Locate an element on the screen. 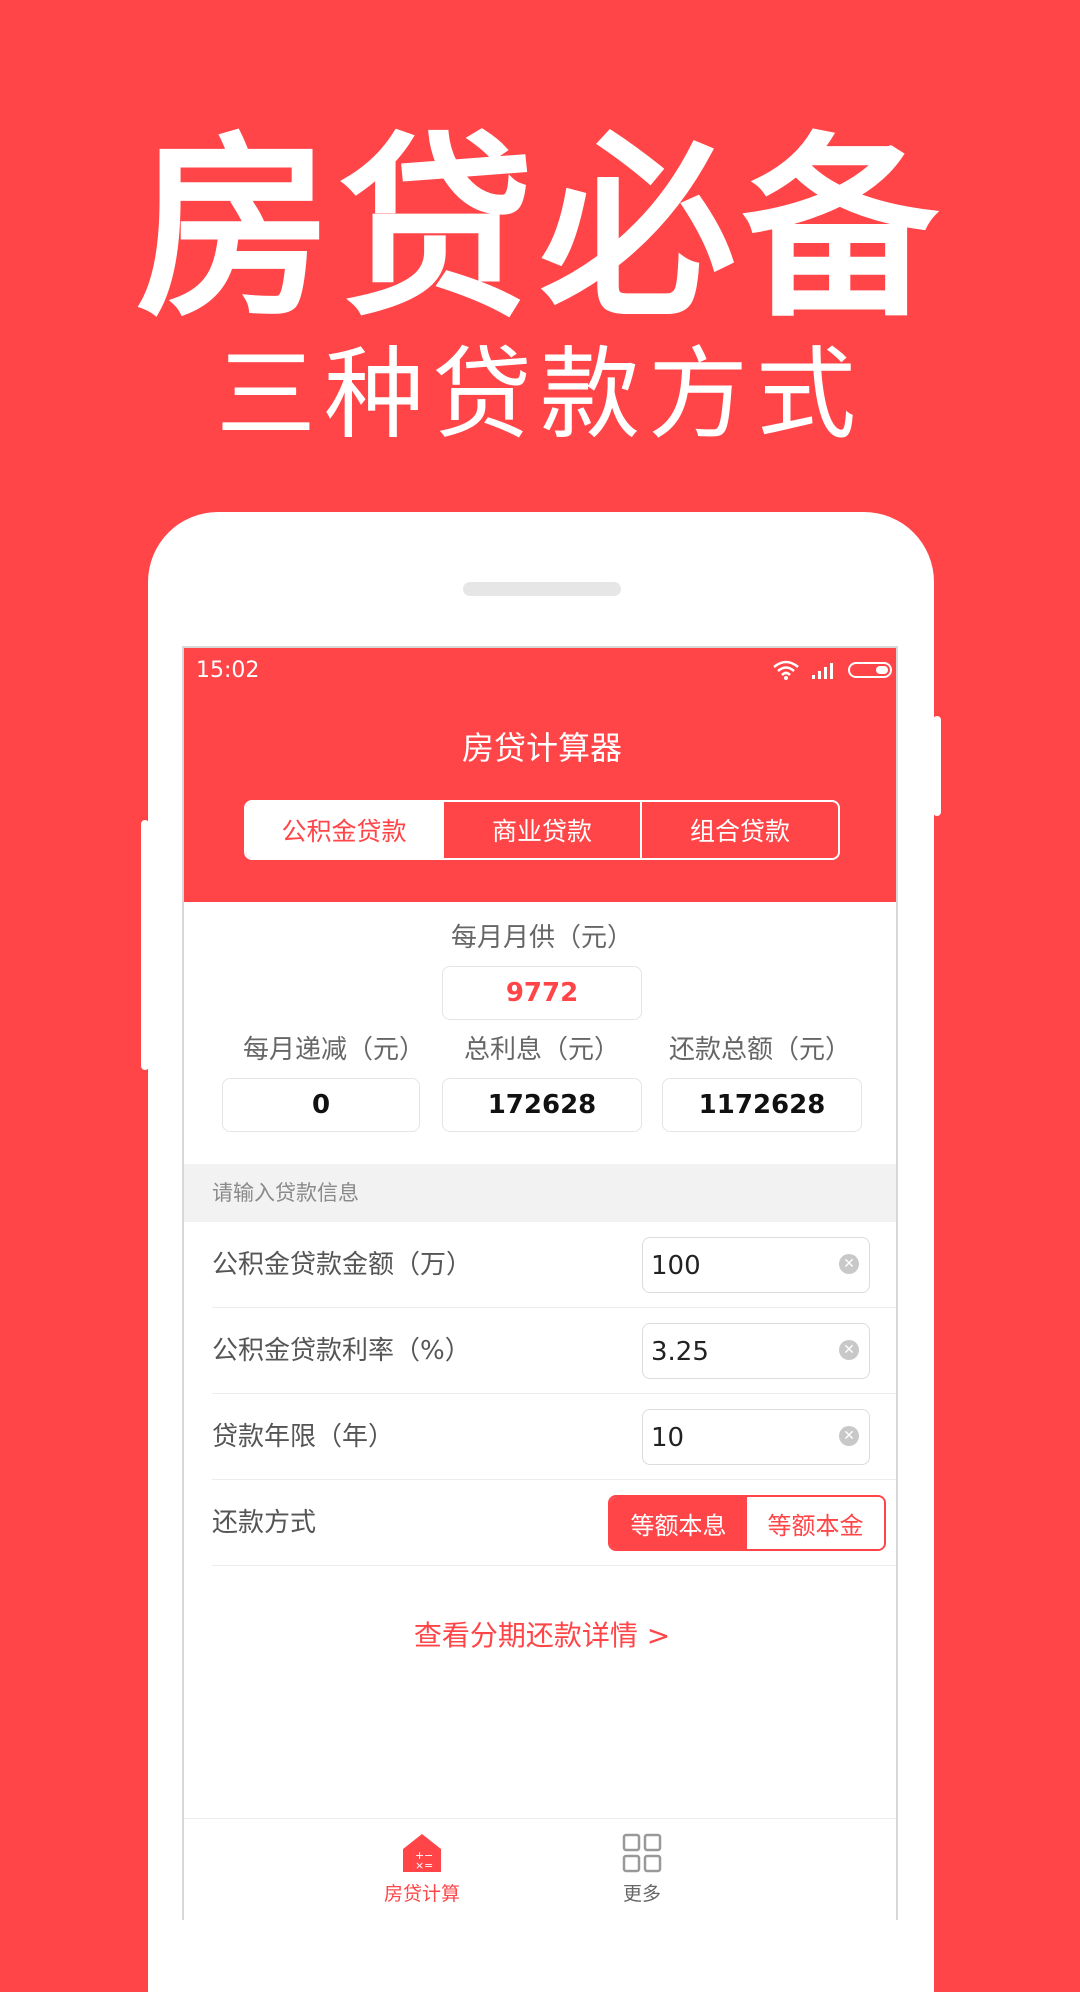 The height and width of the screenshot is (1992, 1080). total-interest-value: 172628 is located at coordinates (542, 1105).